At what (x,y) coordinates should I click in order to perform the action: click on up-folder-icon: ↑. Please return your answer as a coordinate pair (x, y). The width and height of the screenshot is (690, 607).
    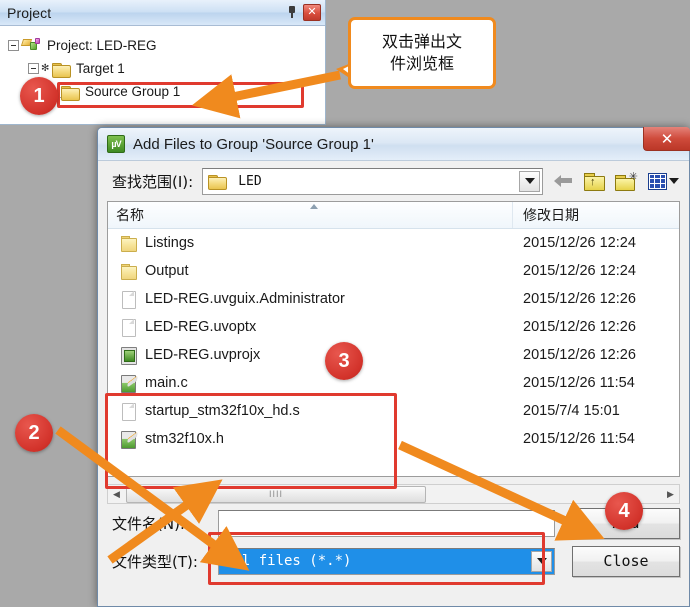
    Looking at the image, I should click on (594, 181).